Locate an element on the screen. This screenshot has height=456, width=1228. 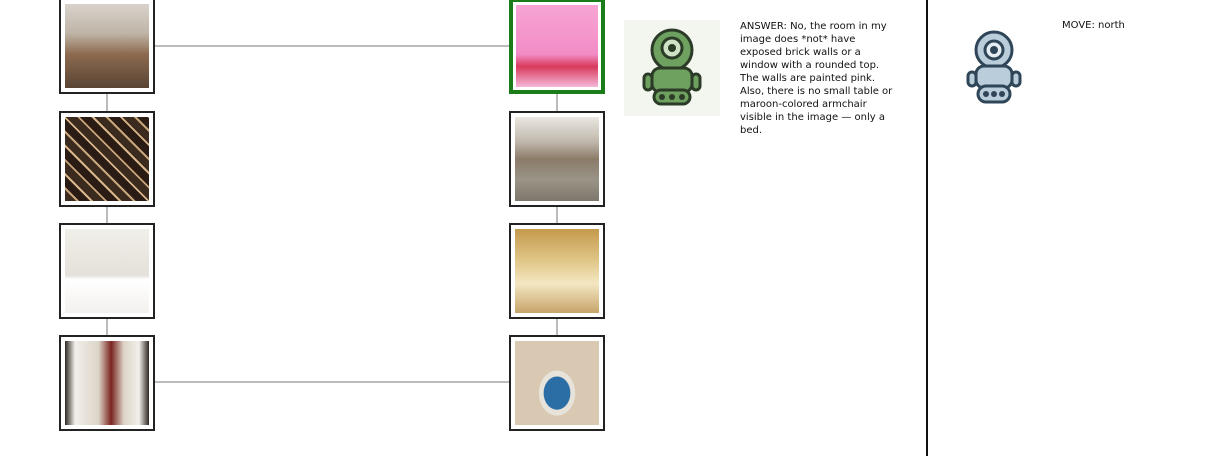
blue-robot-icon is located at coordinates (994, 67).